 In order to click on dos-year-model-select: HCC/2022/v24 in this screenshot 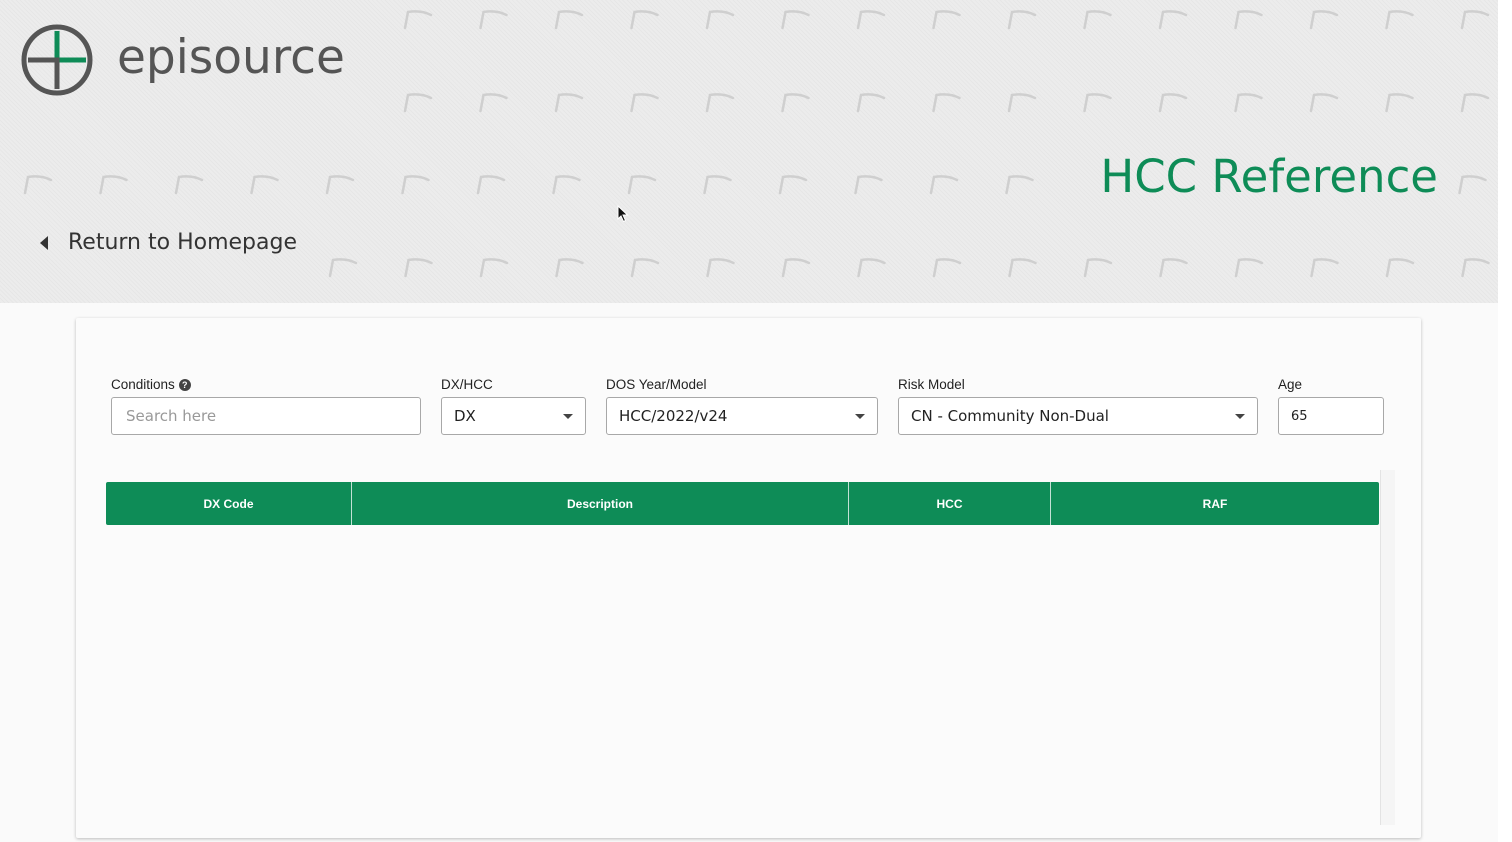, I will do `click(742, 416)`.